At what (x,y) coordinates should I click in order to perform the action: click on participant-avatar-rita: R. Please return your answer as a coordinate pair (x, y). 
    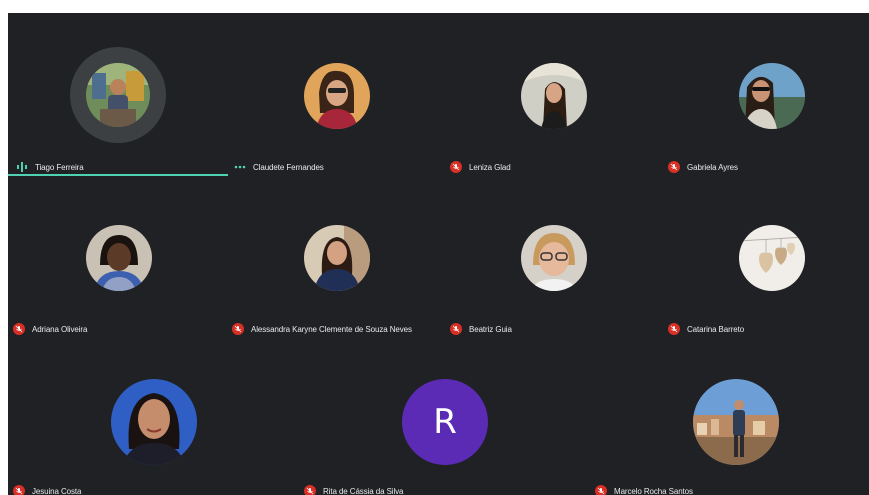
    Looking at the image, I should click on (445, 422).